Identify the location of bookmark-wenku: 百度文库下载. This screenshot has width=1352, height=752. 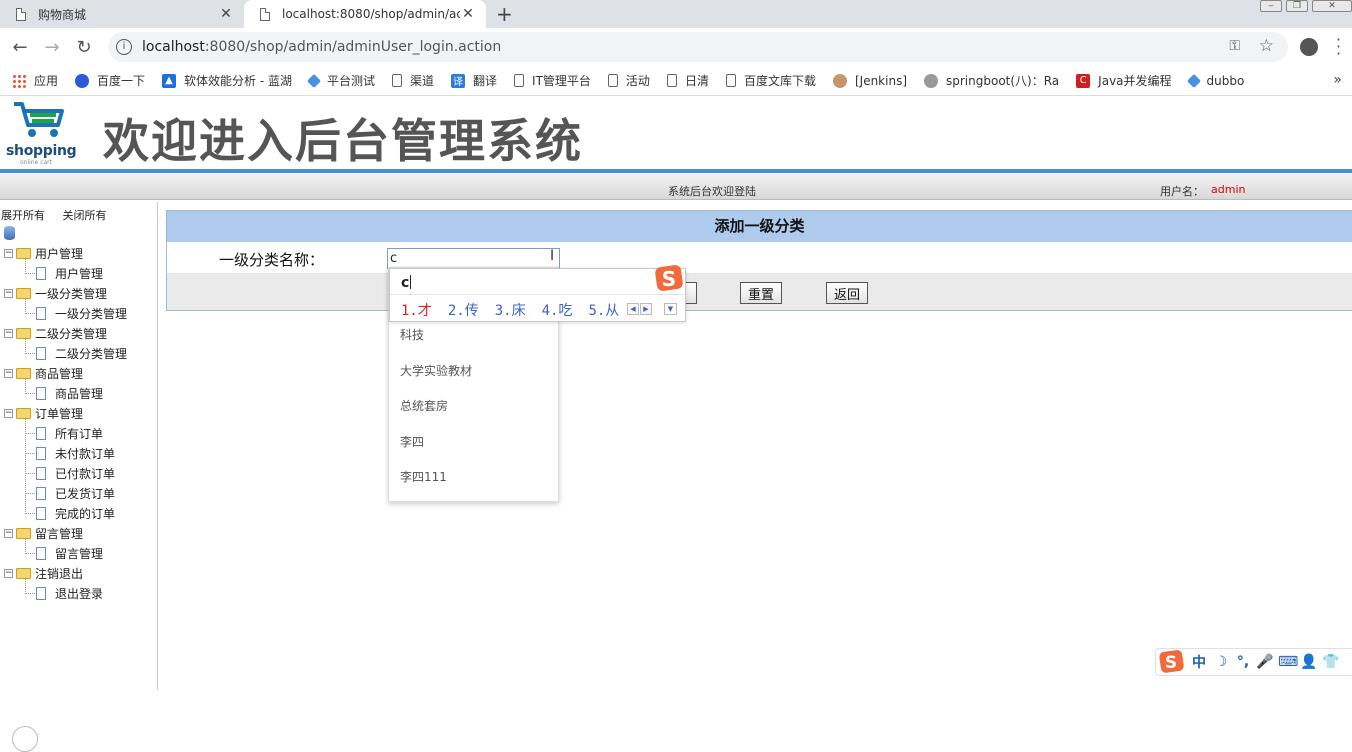
(770, 80).